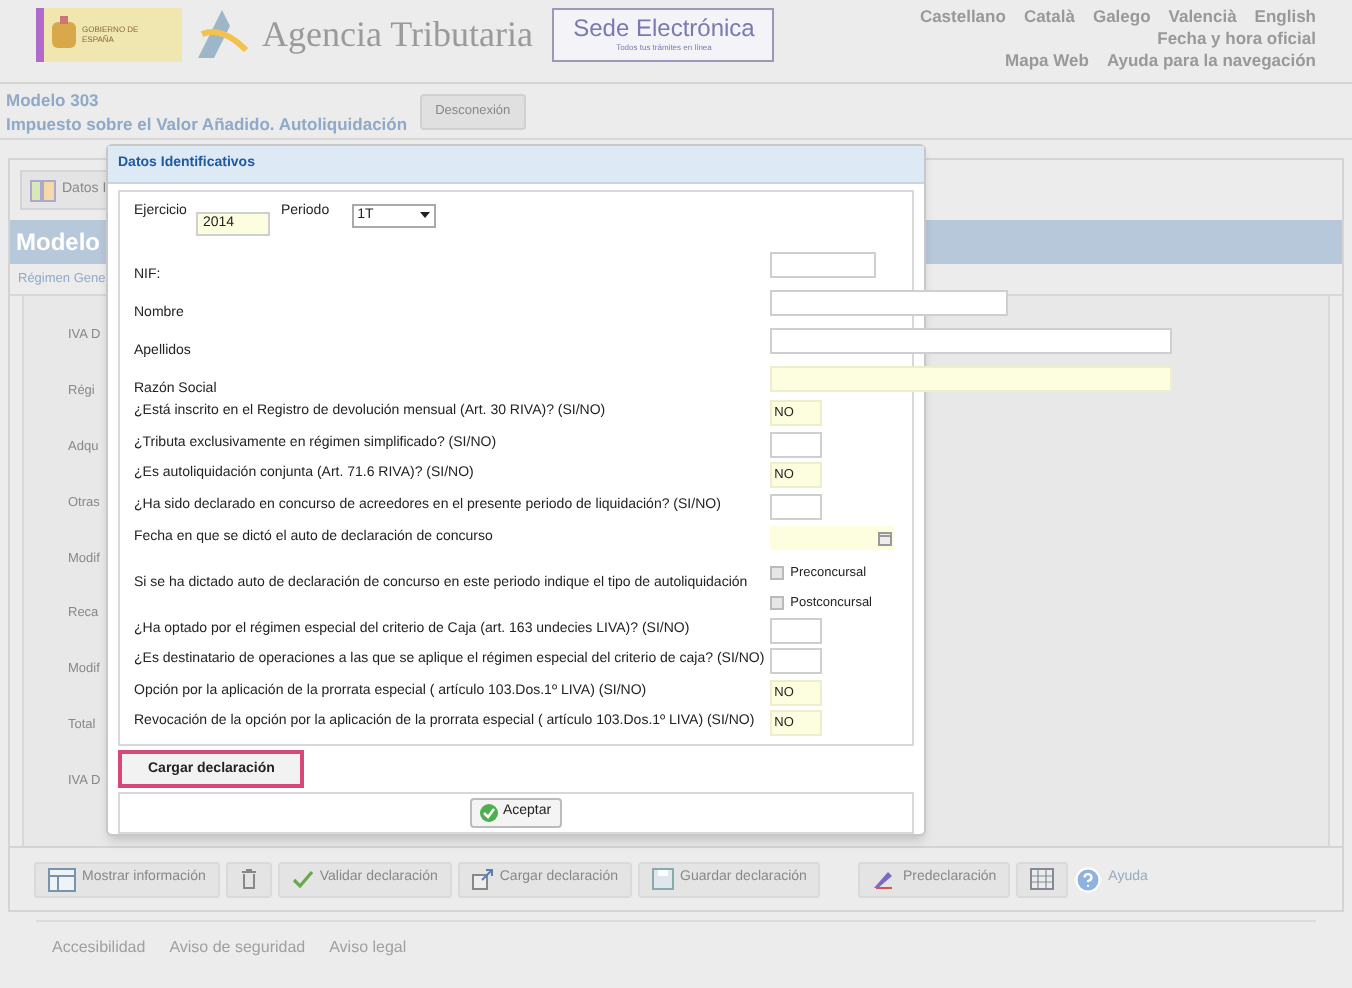 The height and width of the screenshot is (988, 1352). What do you see at coordinates (1285, 17) in the screenshot?
I see `language-link: English` at bounding box center [1285, 17].